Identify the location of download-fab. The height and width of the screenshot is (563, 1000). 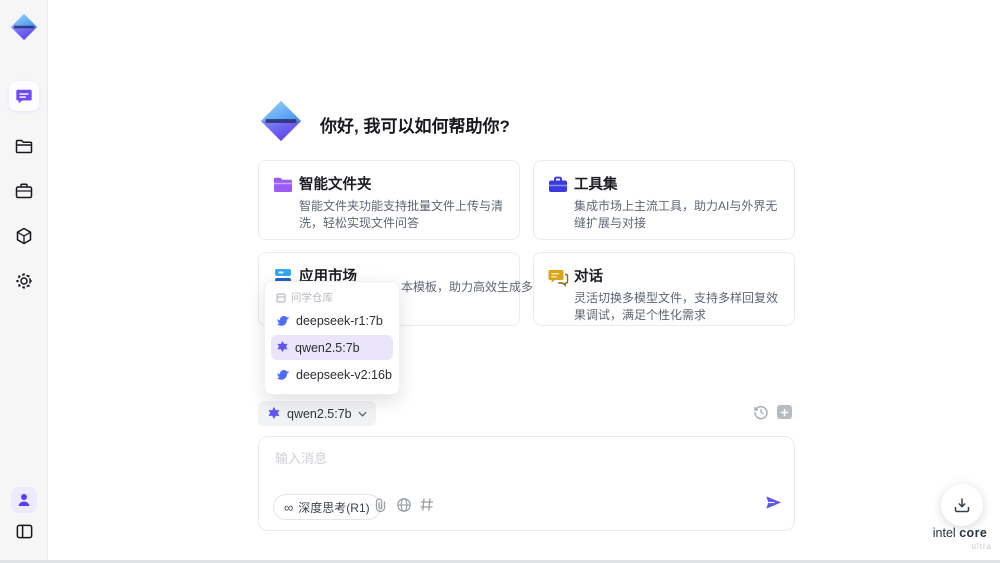
(962, 505).